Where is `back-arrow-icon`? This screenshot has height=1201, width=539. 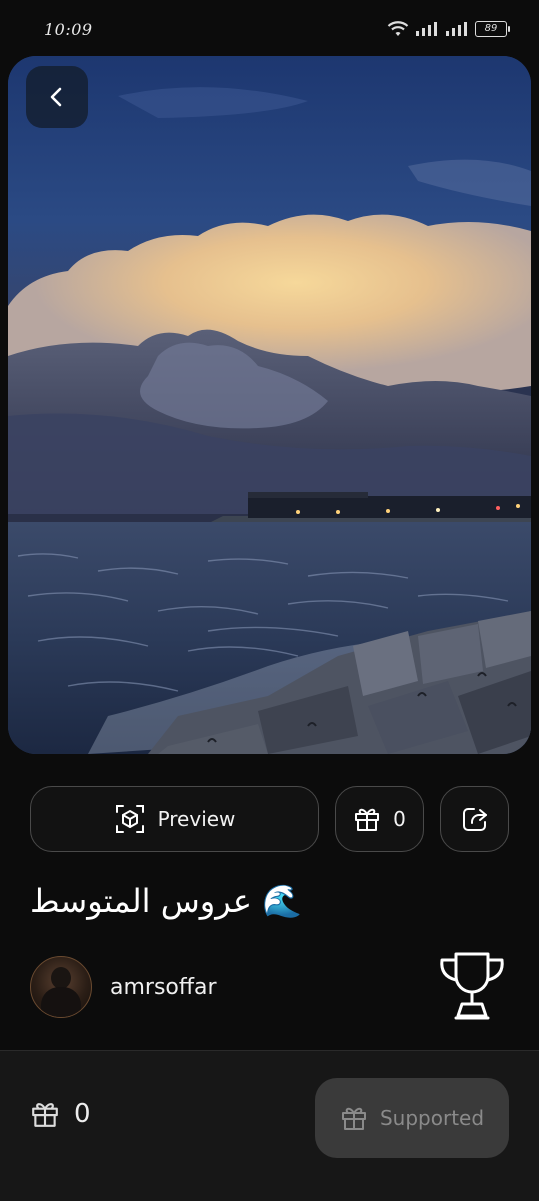
back-arrow-icon is located at coordinates (56, 97).